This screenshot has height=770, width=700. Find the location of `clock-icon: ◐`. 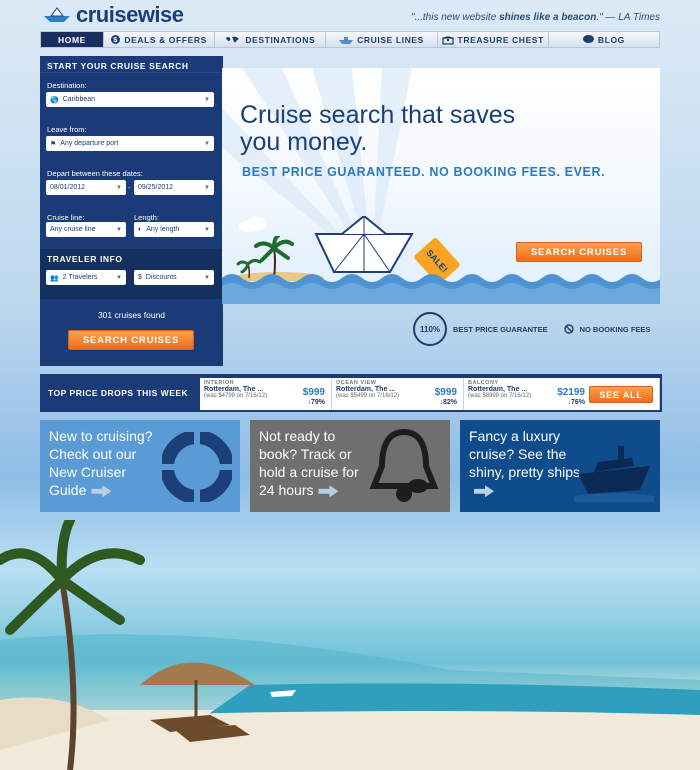

clock-icon: ◐ is located at coordinates (140, 229).